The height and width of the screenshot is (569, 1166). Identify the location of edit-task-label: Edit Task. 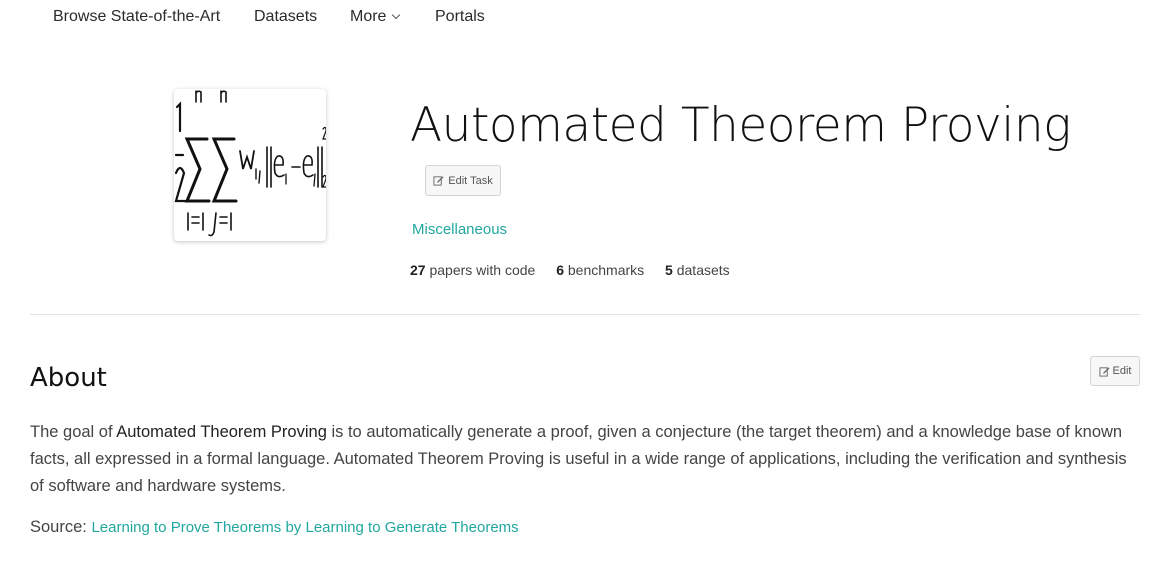
(470, 180).